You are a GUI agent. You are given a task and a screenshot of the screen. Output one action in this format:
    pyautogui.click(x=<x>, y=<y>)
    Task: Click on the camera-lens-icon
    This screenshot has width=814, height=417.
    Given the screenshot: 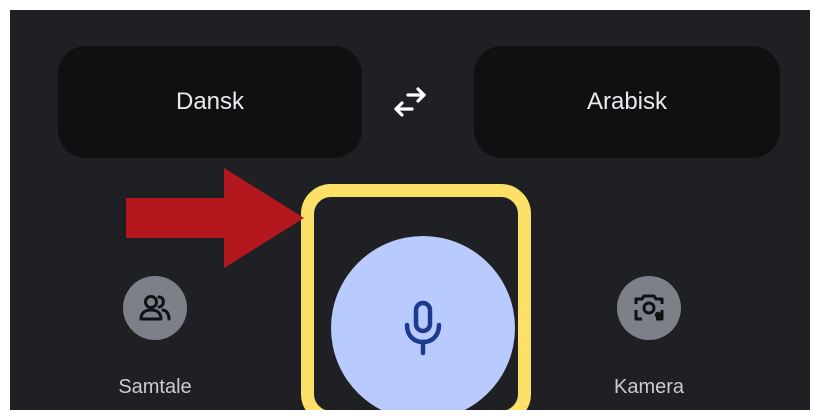 What is the action you would take?
    pyautogui.click(x=649, y=307)
    